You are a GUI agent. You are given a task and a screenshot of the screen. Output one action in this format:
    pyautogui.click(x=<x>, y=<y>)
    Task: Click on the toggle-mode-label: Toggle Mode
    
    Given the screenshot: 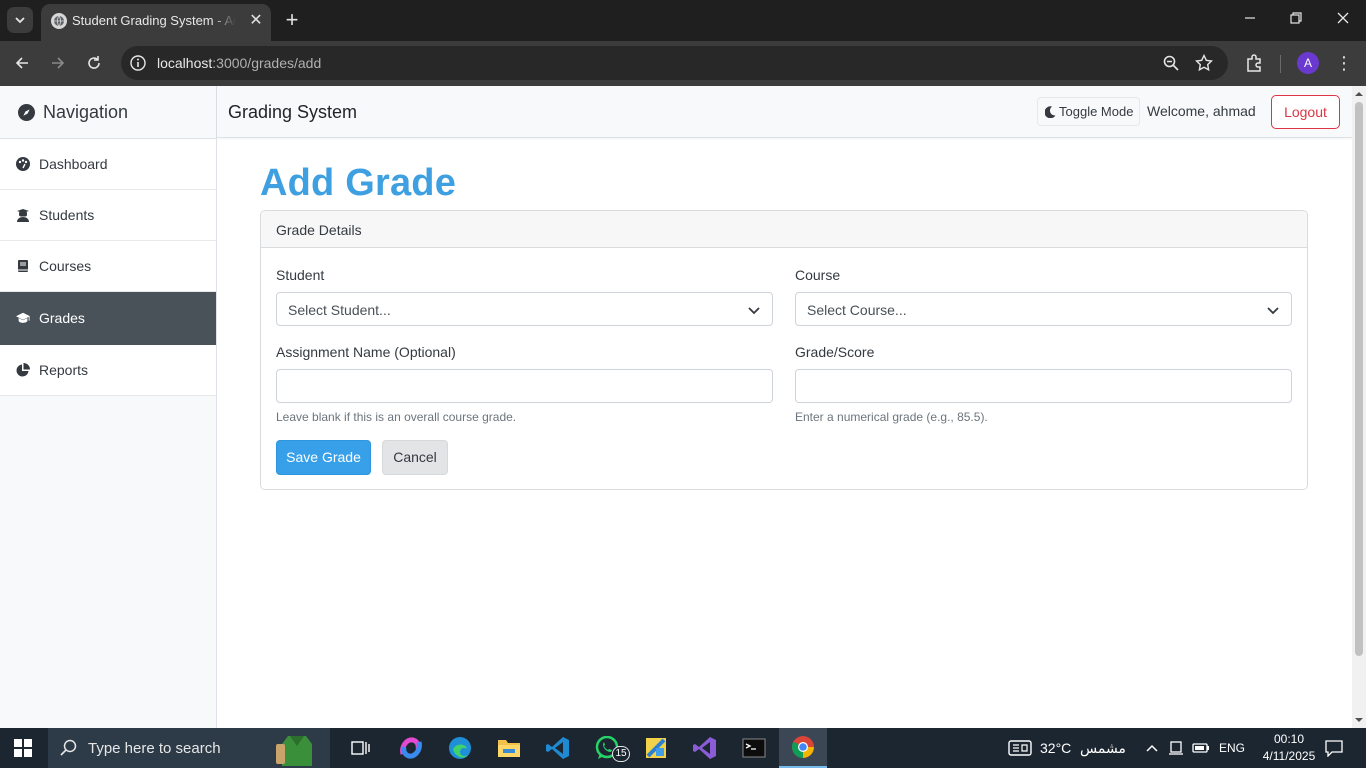 What is the action you would take?
    pyautogui.click(x=1096, y=111)
    